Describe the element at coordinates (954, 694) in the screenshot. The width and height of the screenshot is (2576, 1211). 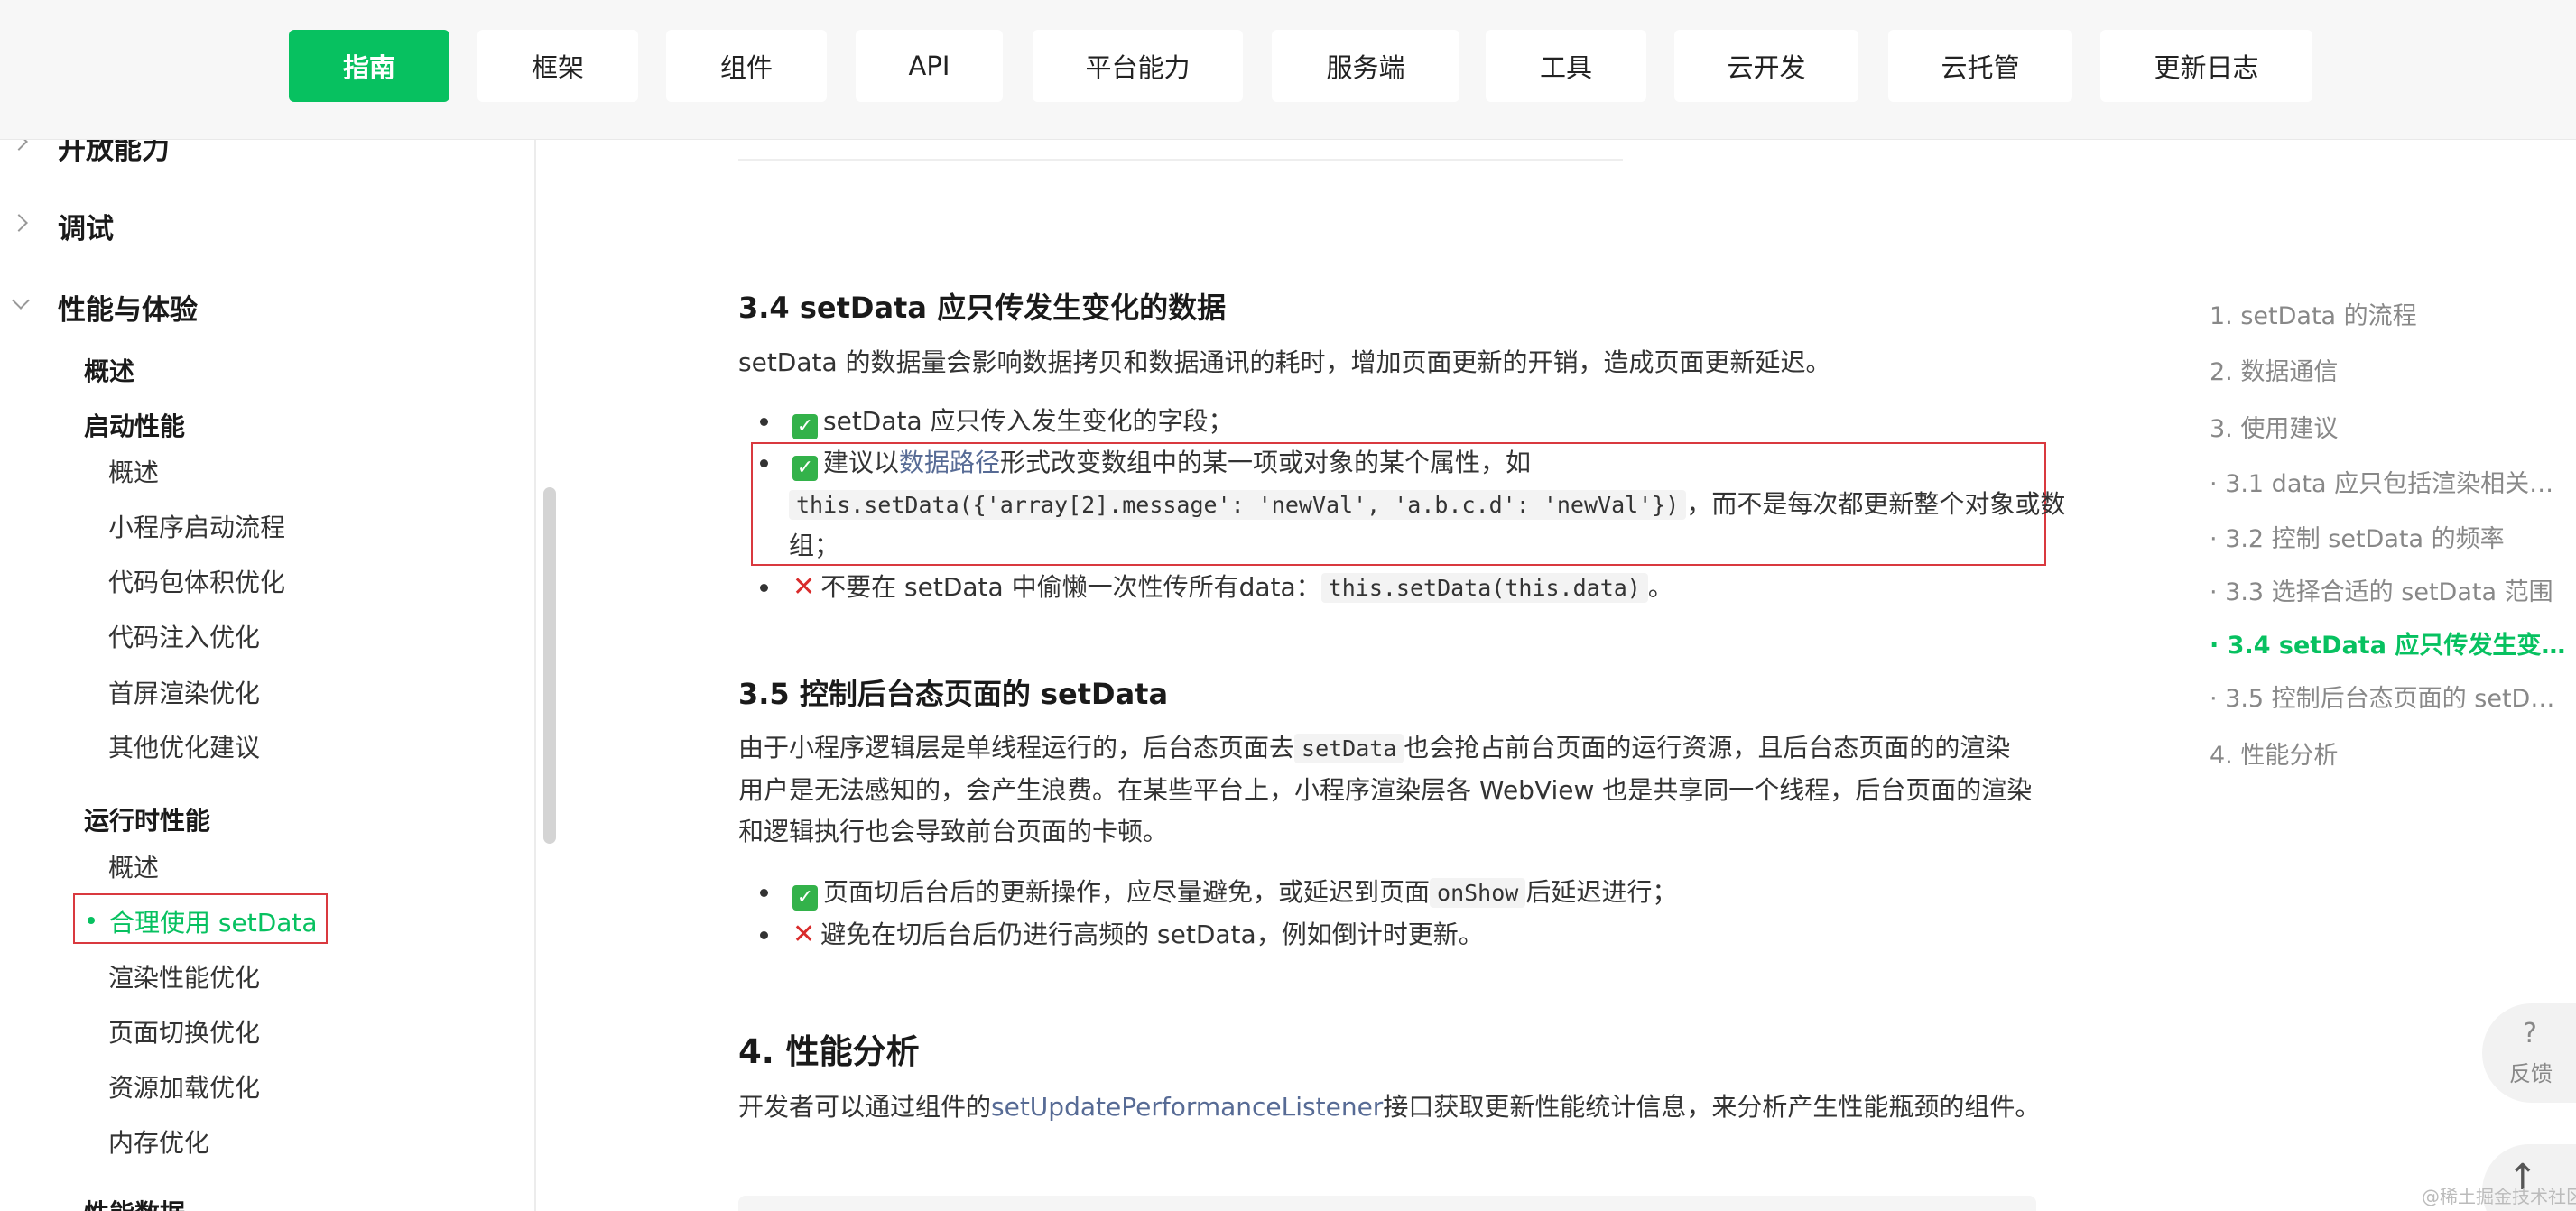
I see `heading-3-5: 3.5 控制后台态页面的 setData` at that location.